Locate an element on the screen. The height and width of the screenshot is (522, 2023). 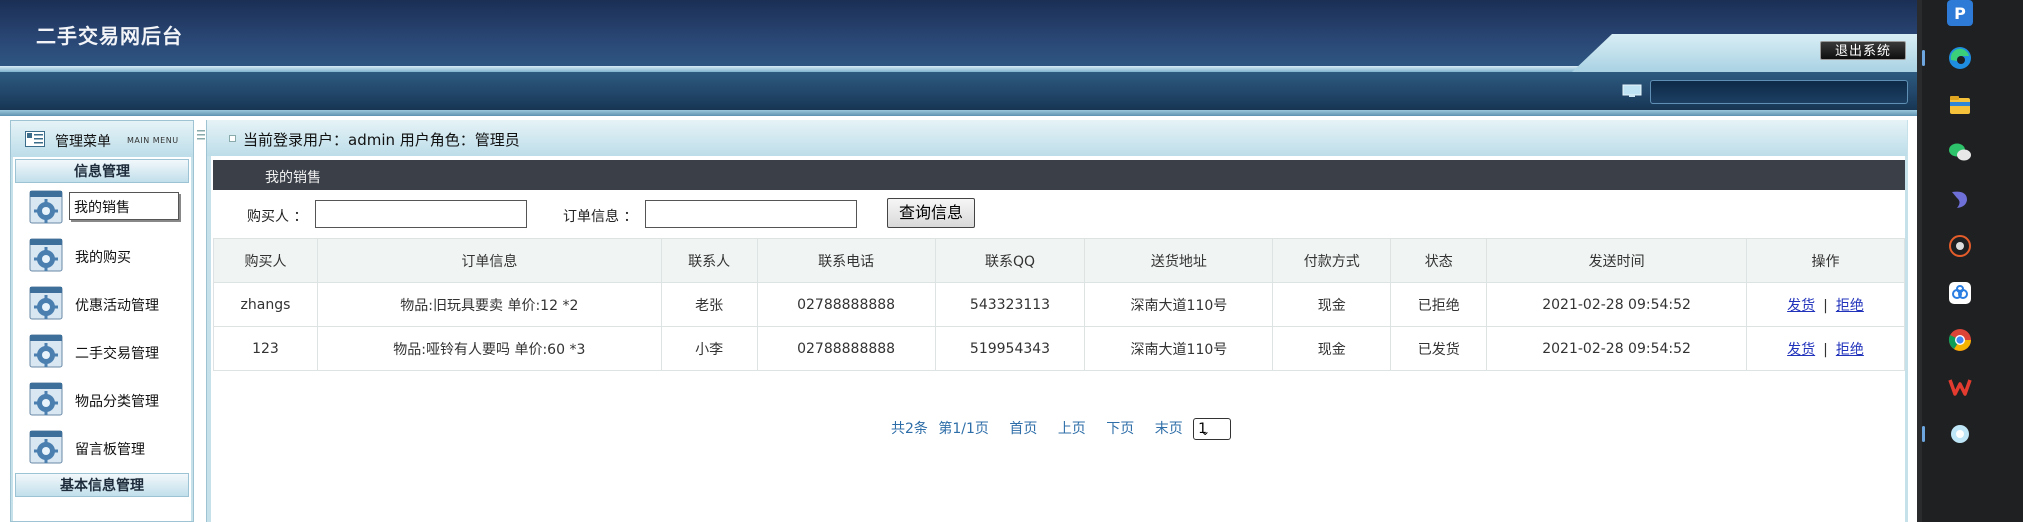
status-cell: 已拒绝 is located at coordinates (1439, 304).